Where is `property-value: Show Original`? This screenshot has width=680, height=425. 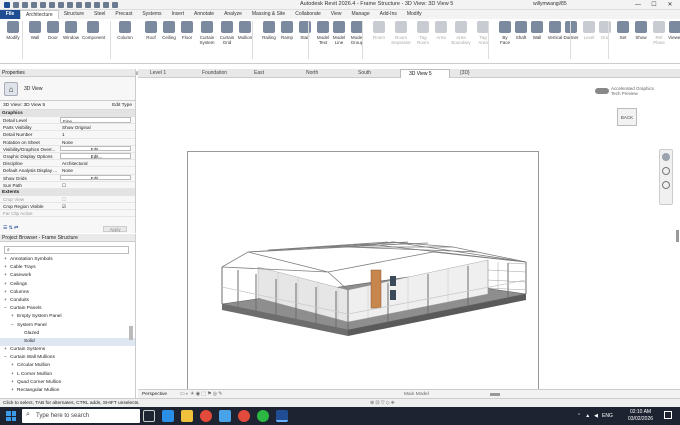 property-value: Show Original is located at coordinates (97, 127).